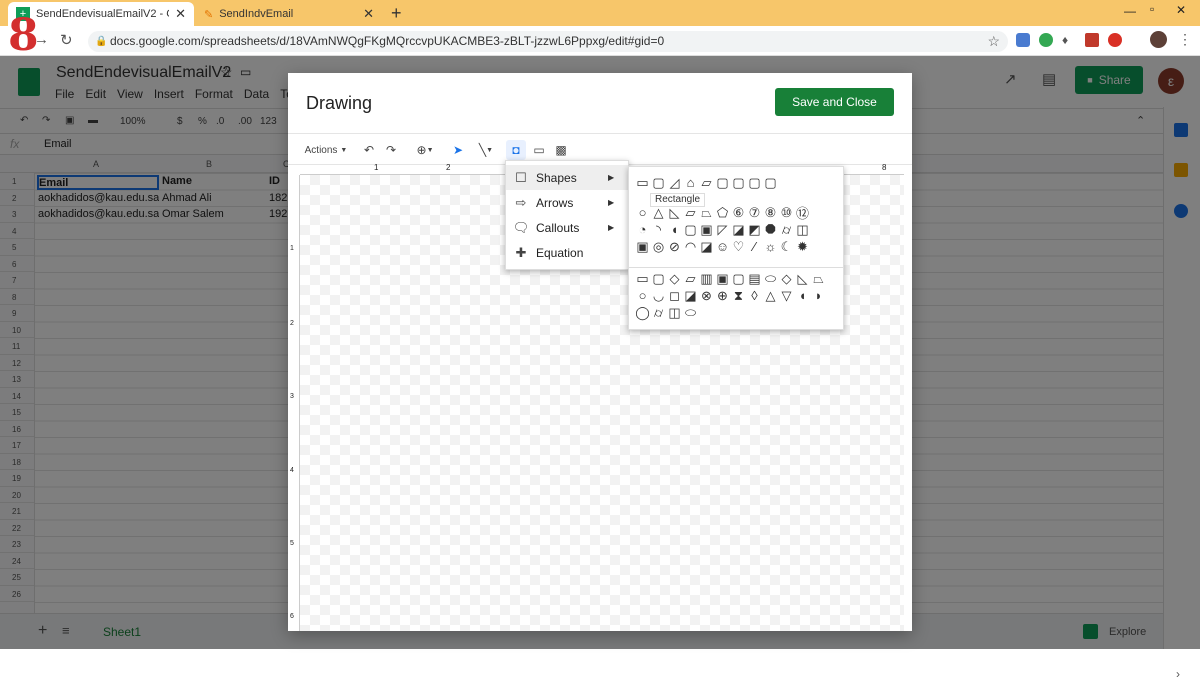 The height and width of the screenshot is (681, 1200). I want to click on expand-panel-icon: ›, so click(1178, 674).